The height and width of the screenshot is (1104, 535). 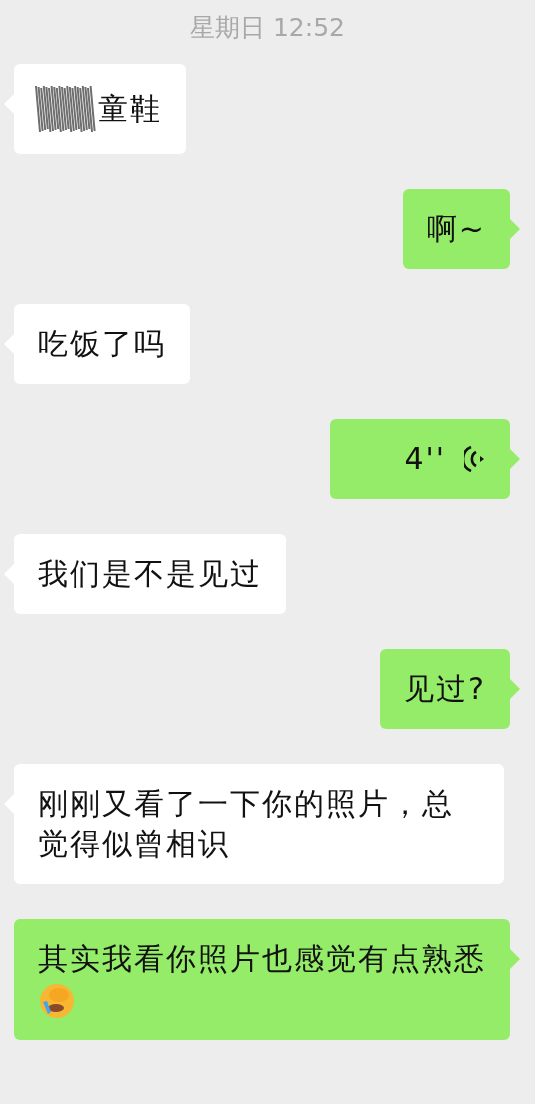 I want to click on scribble-icon, so click(x=65, y=109).